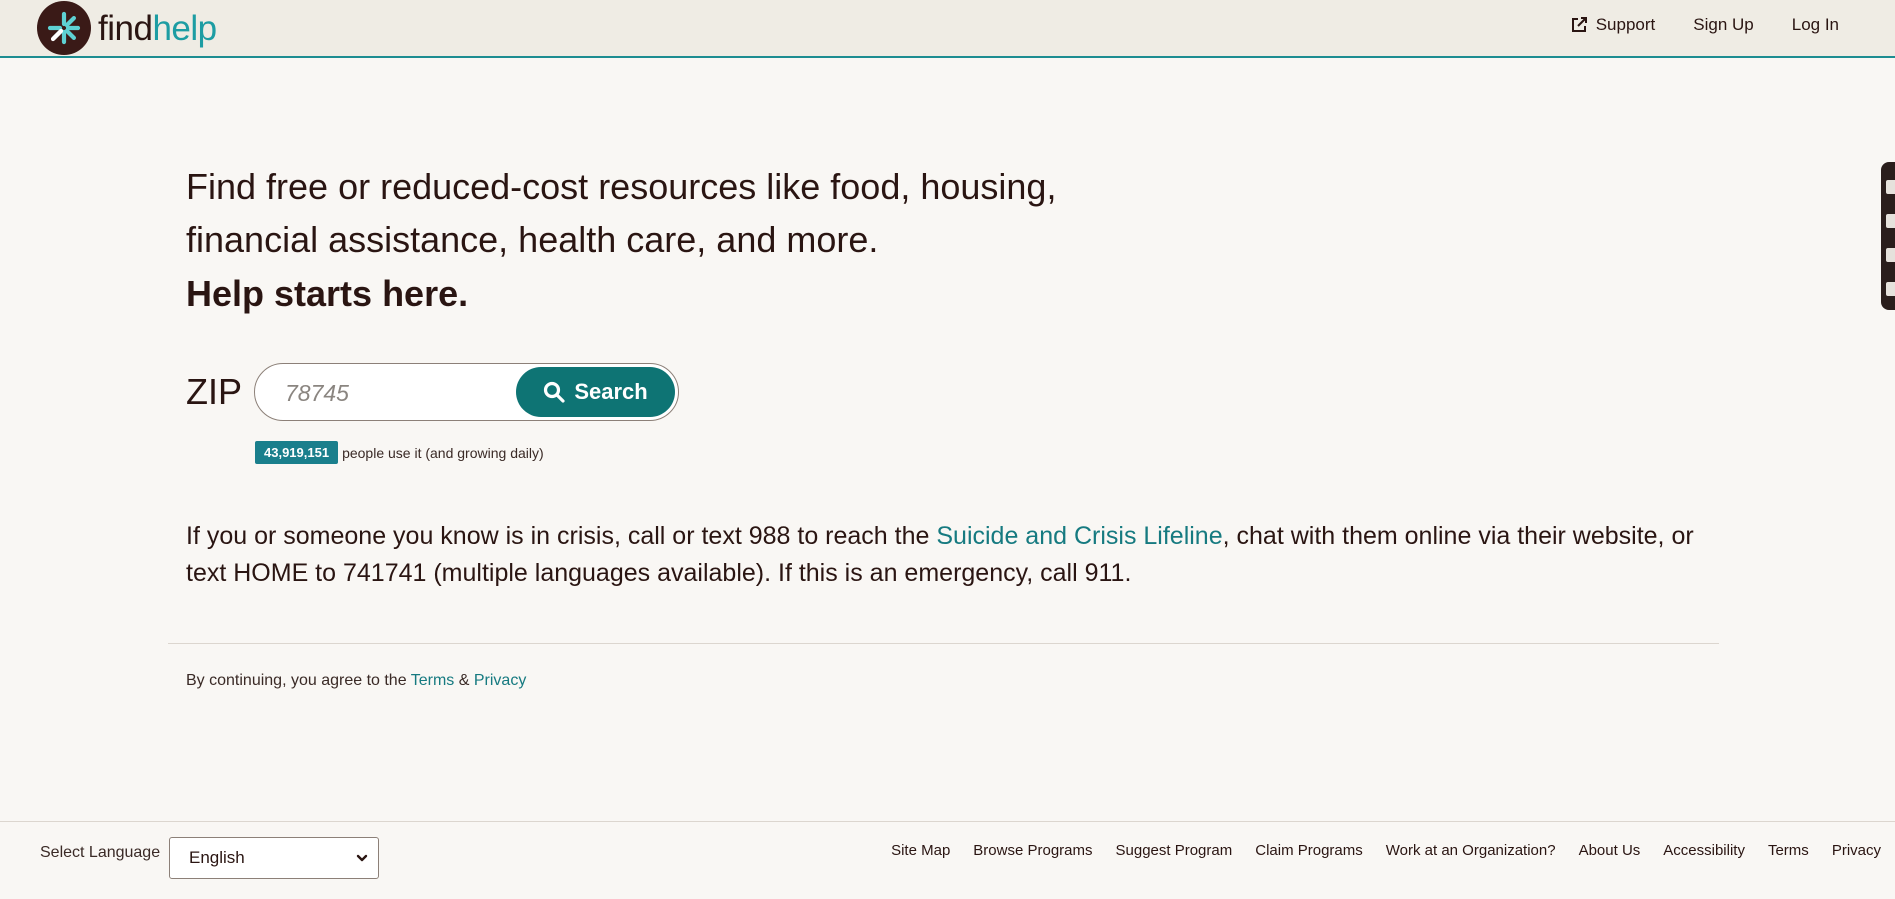 Image resolution: width=1895 pixels, height=899 pixels. I want to click on content-divider, so click(943, 643).